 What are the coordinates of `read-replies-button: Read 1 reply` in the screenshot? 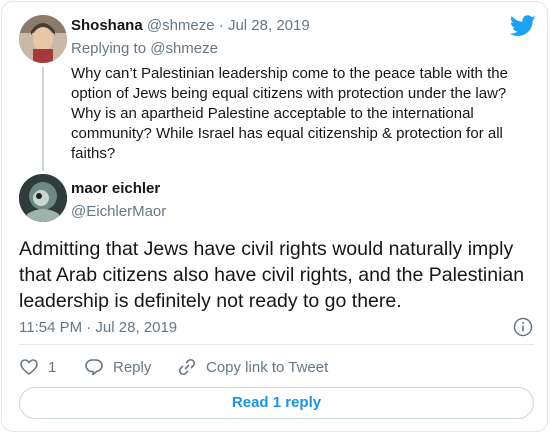 It's located at (276, 403).